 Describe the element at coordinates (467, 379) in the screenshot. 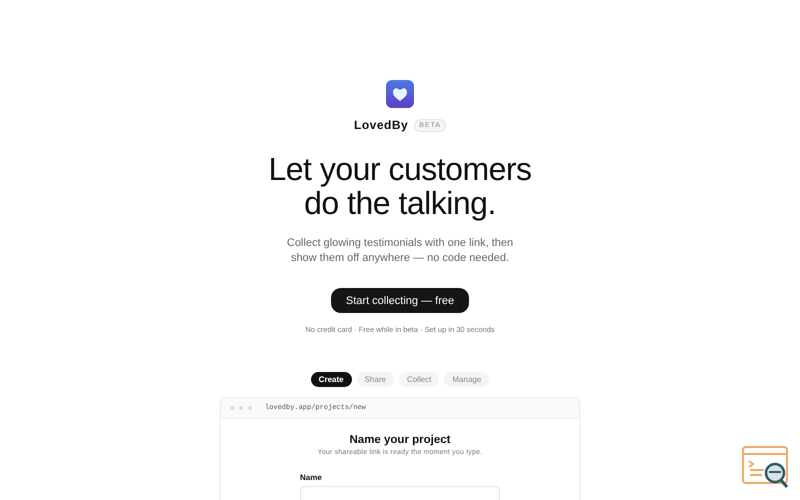

I see `step-tab: Manage` at that location.